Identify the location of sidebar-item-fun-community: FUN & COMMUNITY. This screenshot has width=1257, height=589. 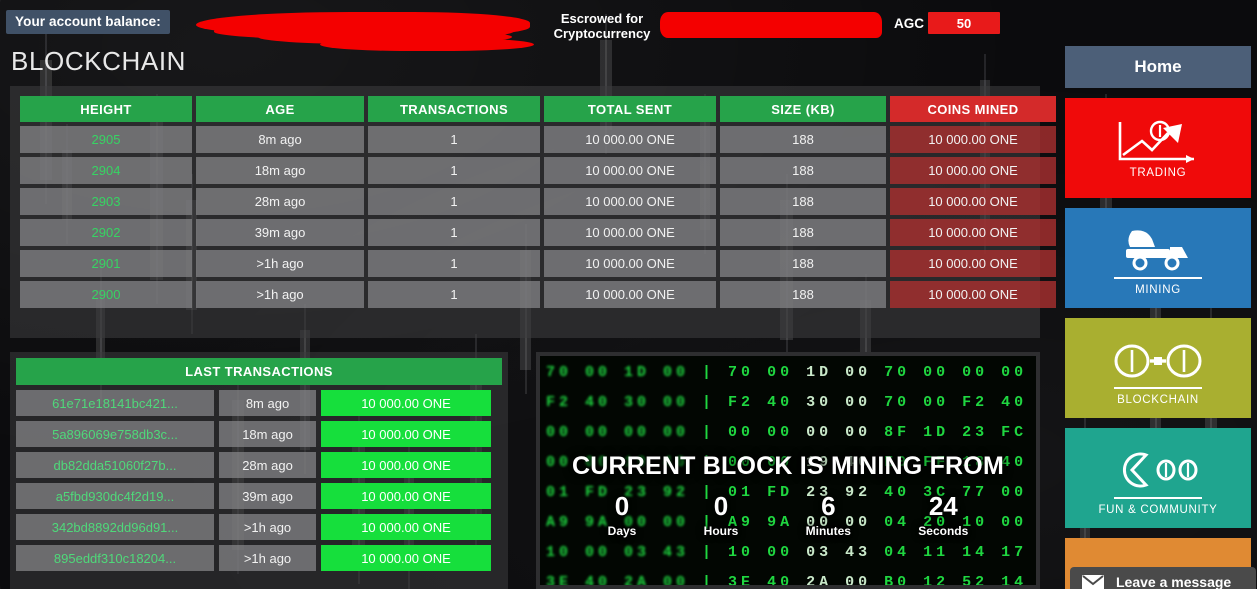
(1158, 478).